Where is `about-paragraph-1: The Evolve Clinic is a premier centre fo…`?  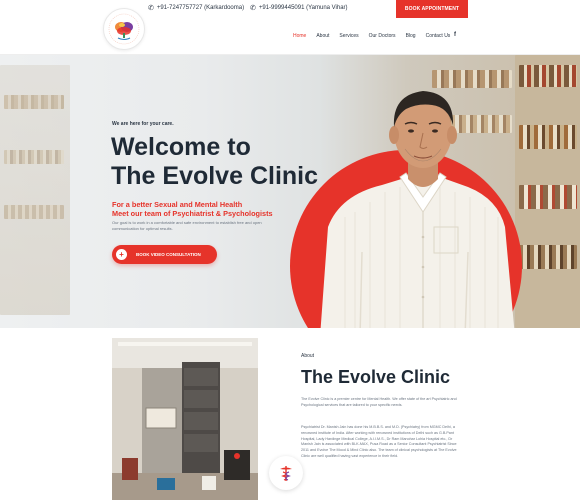 about-paragraph-1: The Evolve Clinic is a premier centre fo… is located at coordinates (379, 402).